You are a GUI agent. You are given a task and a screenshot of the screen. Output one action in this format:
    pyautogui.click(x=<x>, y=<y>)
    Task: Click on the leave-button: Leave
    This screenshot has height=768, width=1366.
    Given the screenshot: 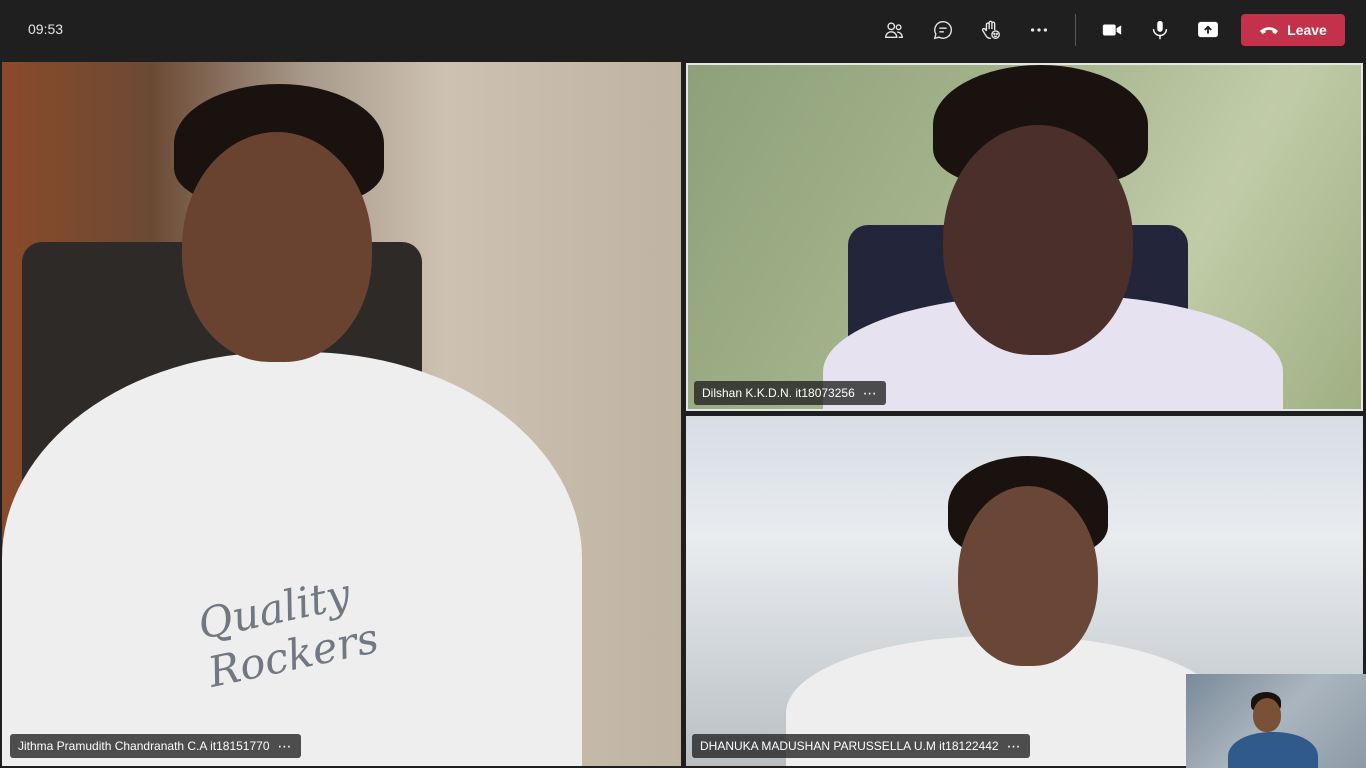 What is the action you would take?
    pyautogui.click(x=1293, y=30)
    